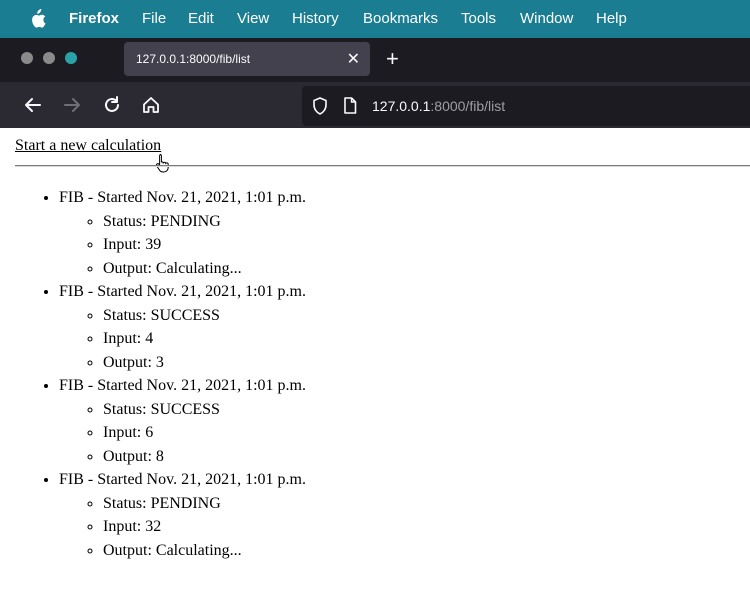  I want to click on task-details: Status: SUCCESS Input: 4 Output: 3, so click(182, 339).